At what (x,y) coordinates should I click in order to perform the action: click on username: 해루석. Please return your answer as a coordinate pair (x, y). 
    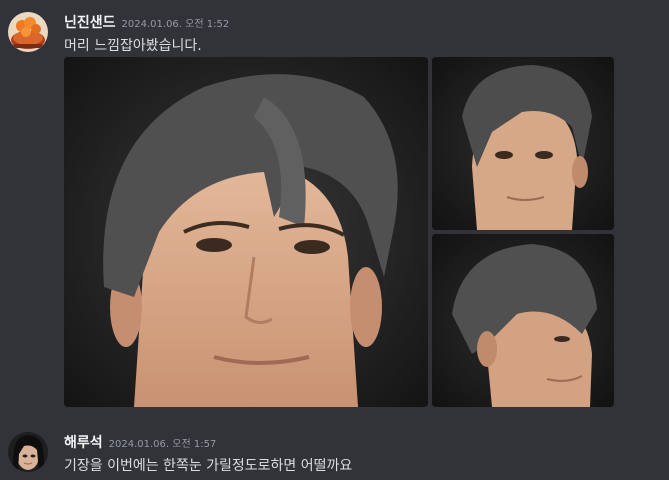
    Looking at the image, I should click on (83, 443).